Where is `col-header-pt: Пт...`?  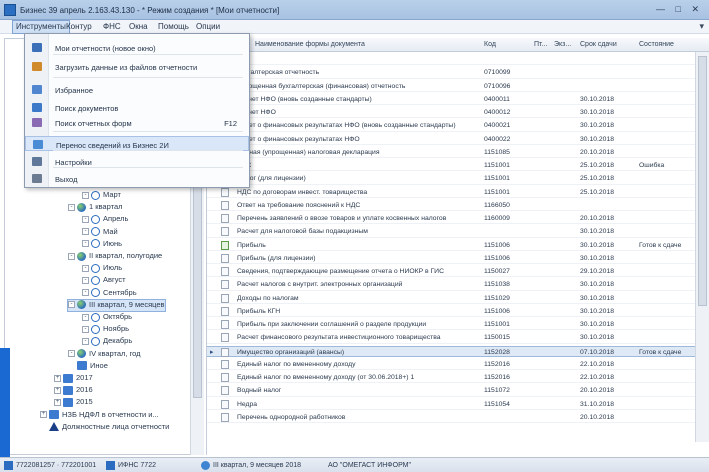 col-header-pt: Пт... is located at coordinates (540, 44).